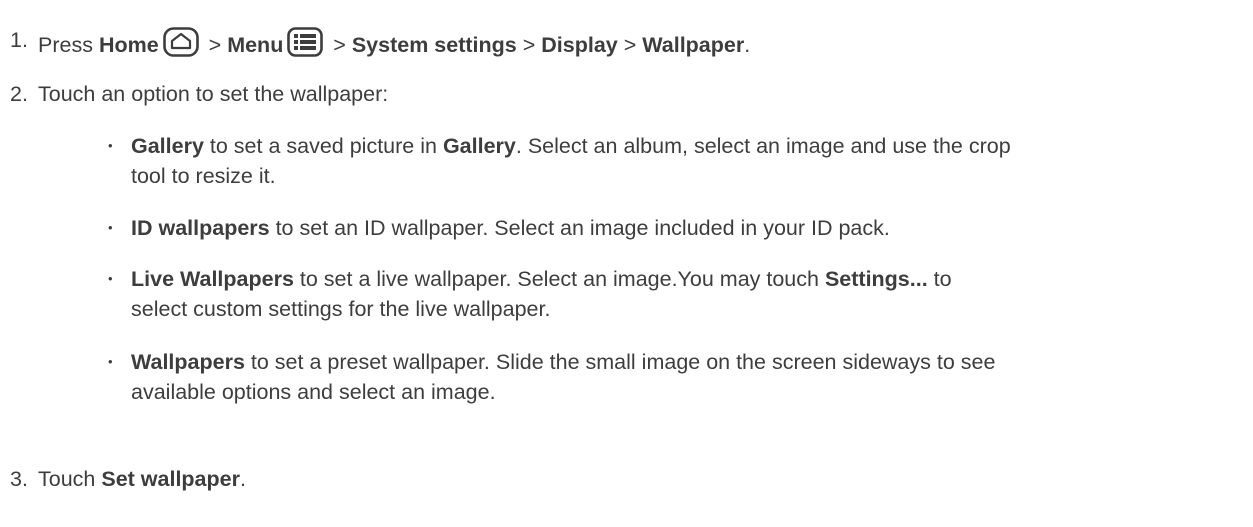 The width and height of the screenshot is (1253, 527). Describe the element at coordinates (255, 45) in the screenshot. I see `menu-label: Menu` at that location.